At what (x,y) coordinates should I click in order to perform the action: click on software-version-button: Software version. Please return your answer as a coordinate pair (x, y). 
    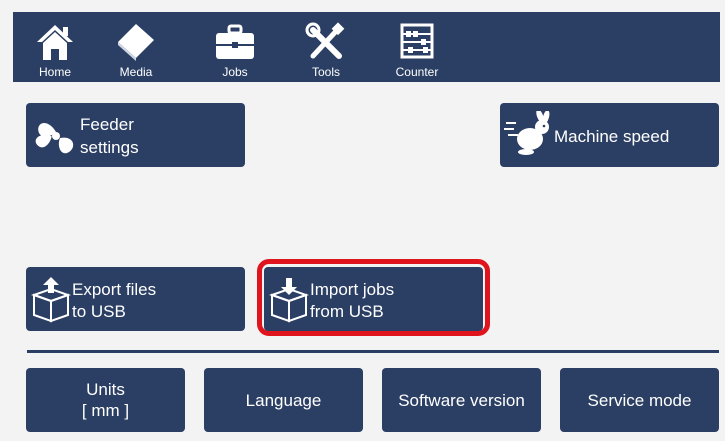
    Looking at the image, I should click on (461, 400).